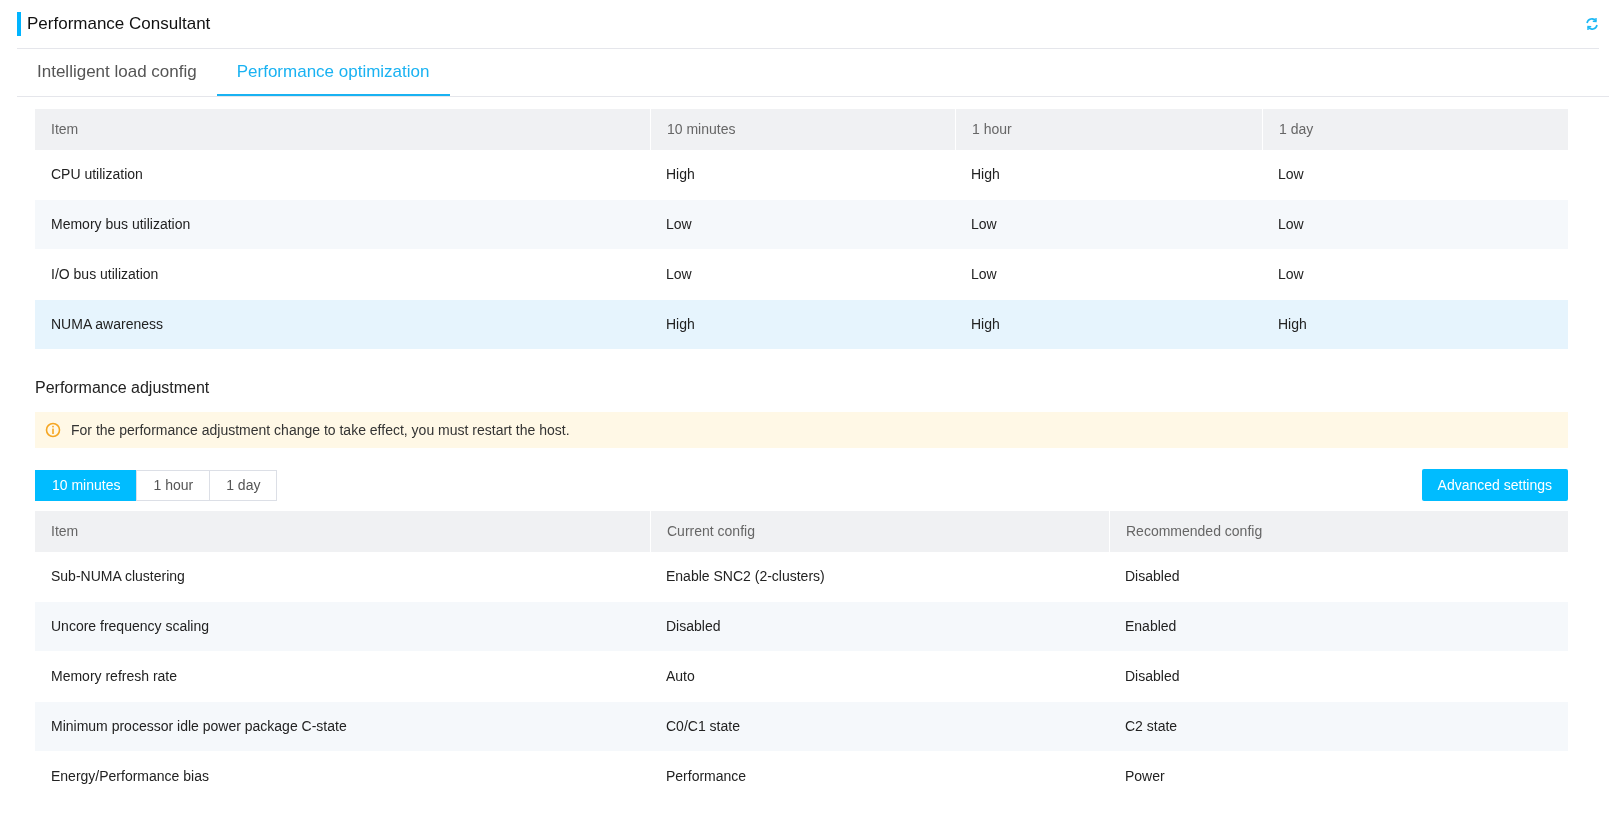  I want to click on info-icon, so click(53, 430).